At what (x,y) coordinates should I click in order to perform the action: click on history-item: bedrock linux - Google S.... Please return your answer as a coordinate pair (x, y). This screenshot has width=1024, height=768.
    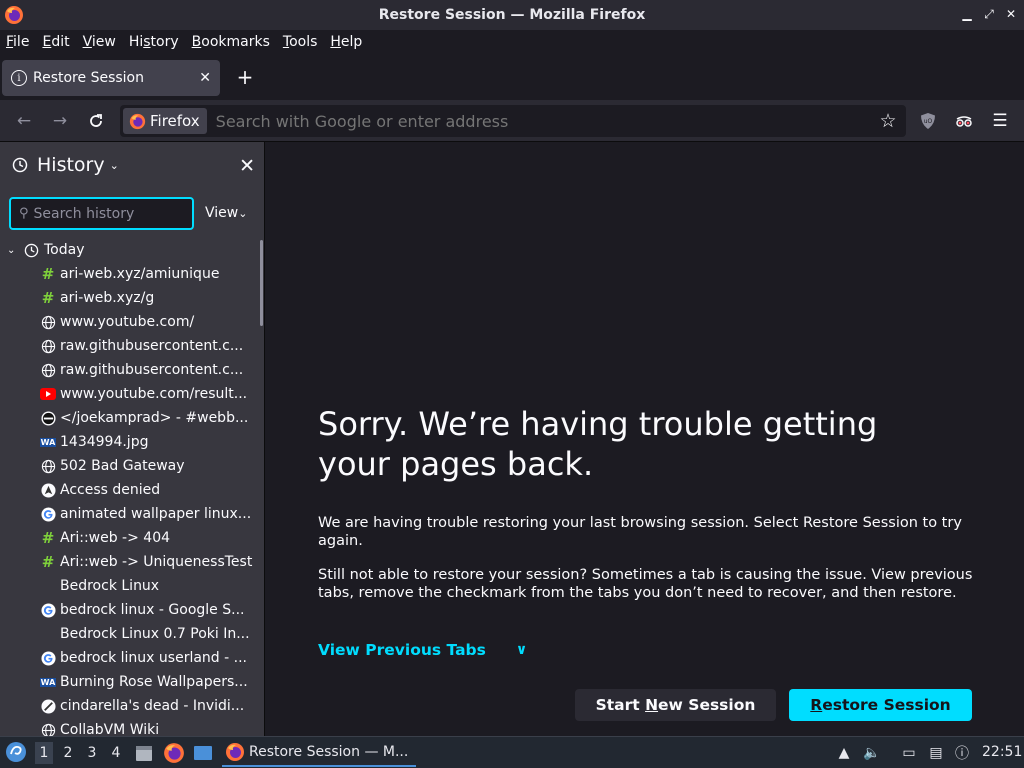
    Looking at the image, I should click on (131, 610).